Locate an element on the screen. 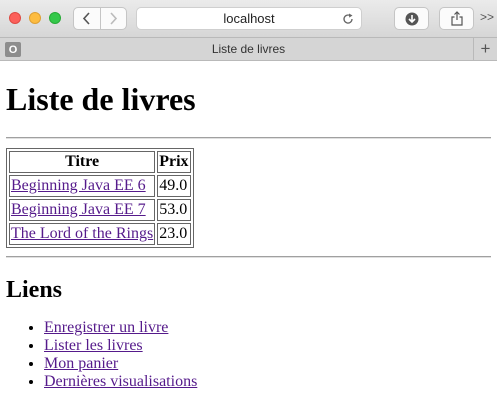  nav-buttons is located at coordinates (100, 18).